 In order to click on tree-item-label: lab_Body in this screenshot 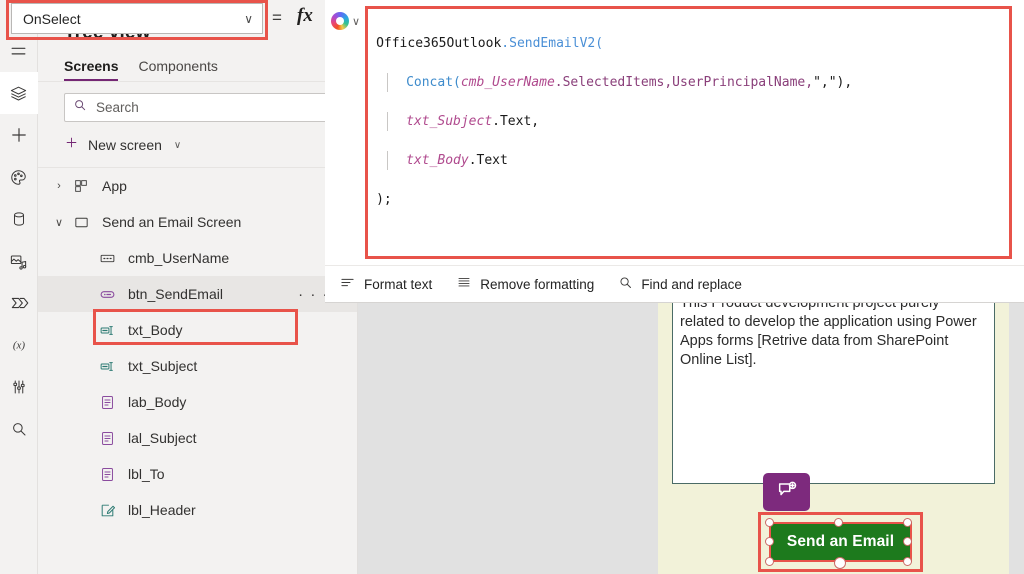, I will do `click(157, 402)`.